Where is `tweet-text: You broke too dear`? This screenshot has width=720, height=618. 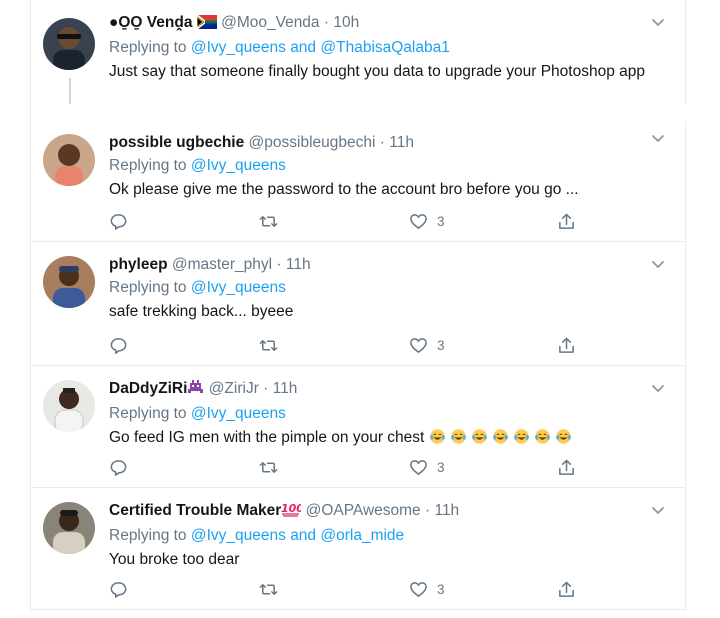 tweet-text: You broke too dear is located at coordinates (174, 559).